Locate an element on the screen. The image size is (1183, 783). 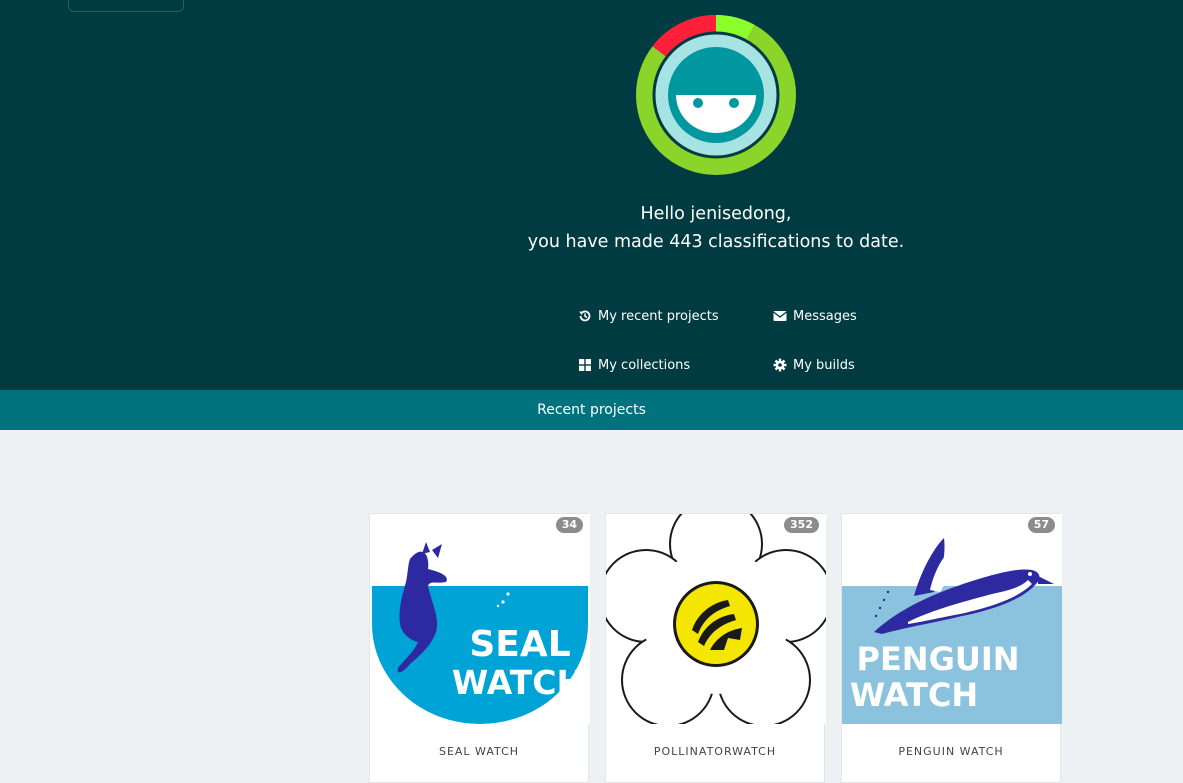
recent-projects-title: Recent projects is located at coordinates (591, 410).